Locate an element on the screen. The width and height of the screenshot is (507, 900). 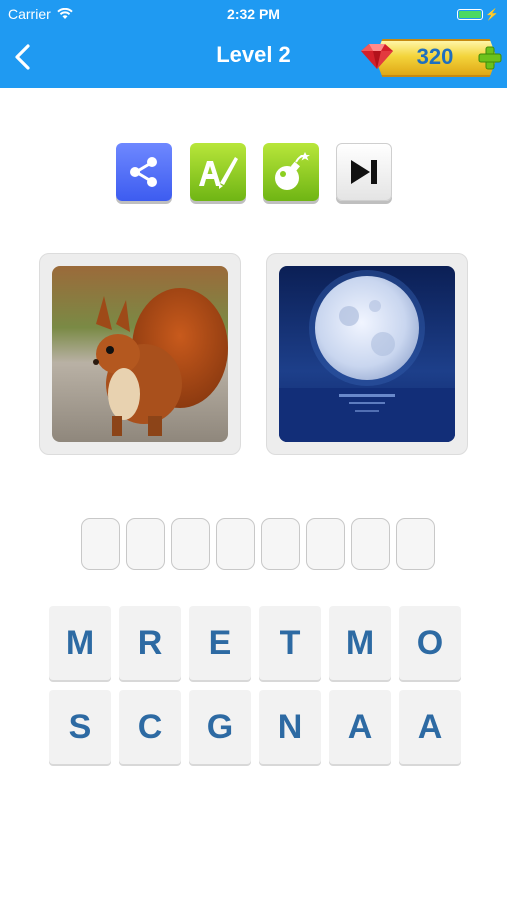
letter-row-1: M R E T M O is located at coordinates (256, 643).